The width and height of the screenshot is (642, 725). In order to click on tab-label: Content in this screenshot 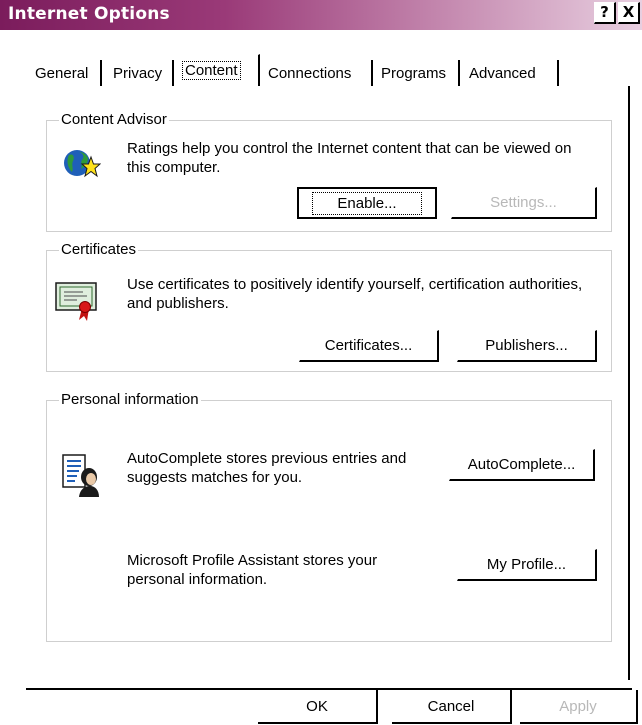, I will do `click(211, 70)`.